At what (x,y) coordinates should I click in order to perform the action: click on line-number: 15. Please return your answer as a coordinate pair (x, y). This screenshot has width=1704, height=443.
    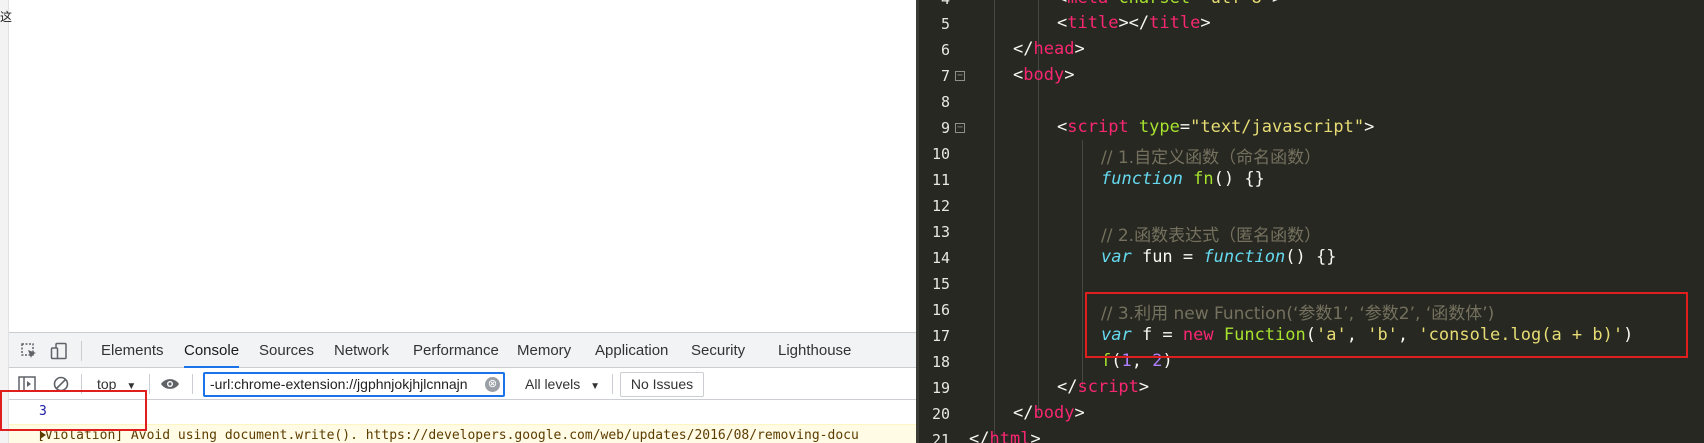
    Looking at the image, I should click on (940, 284).